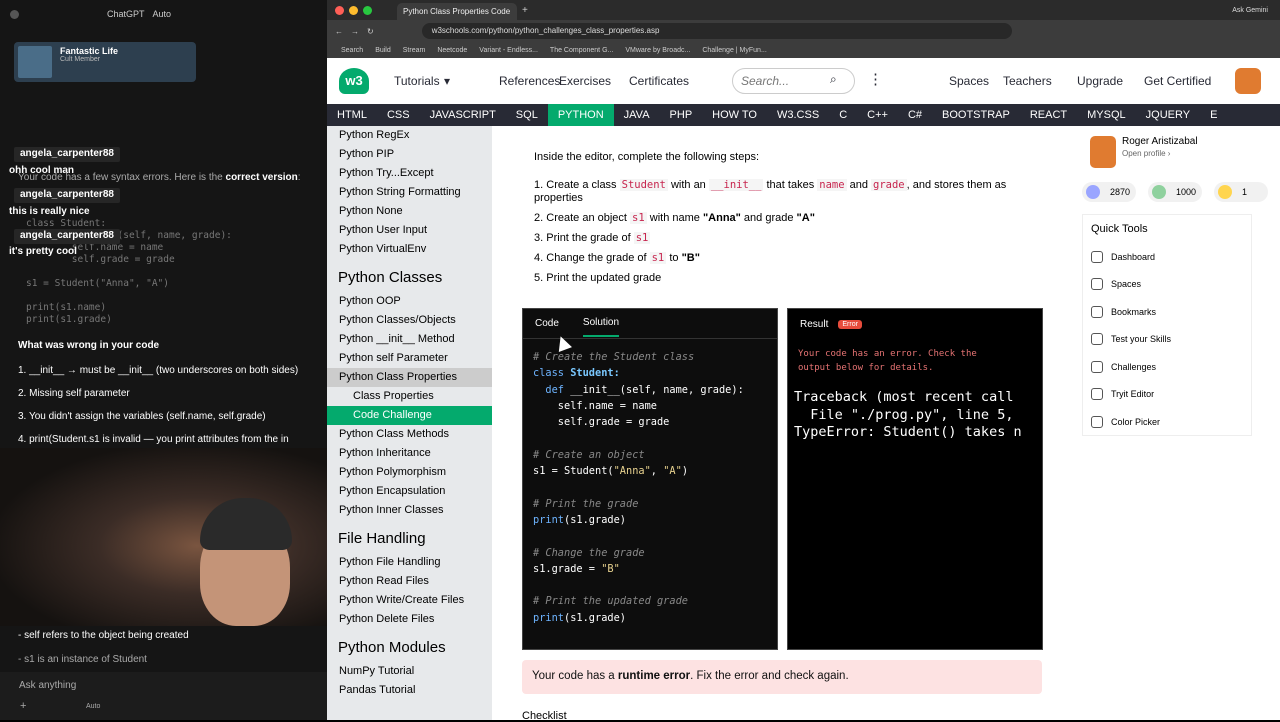 This screenshot has width=1280, height=722. I want to click on topnav-item: PHP, so click(681, 115).